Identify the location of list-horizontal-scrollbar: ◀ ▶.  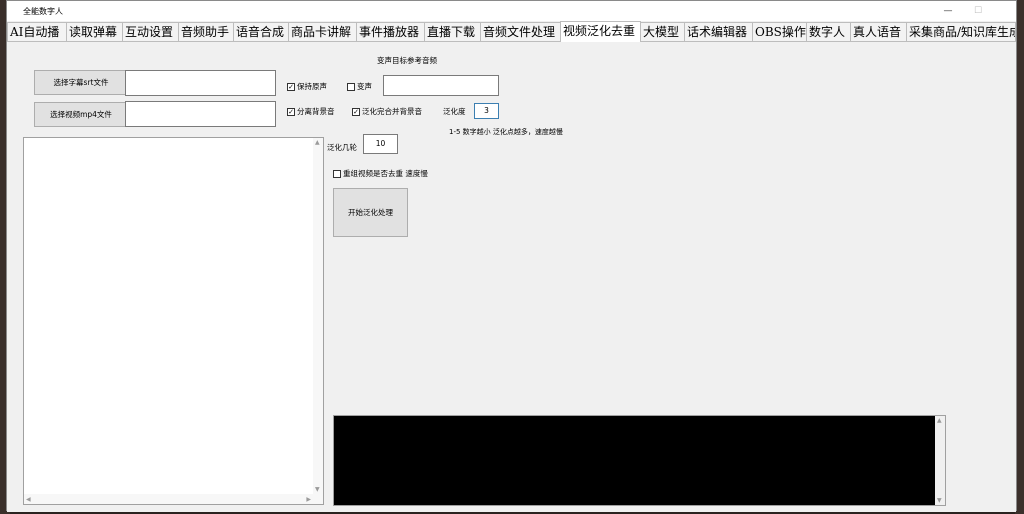
(168, 499).